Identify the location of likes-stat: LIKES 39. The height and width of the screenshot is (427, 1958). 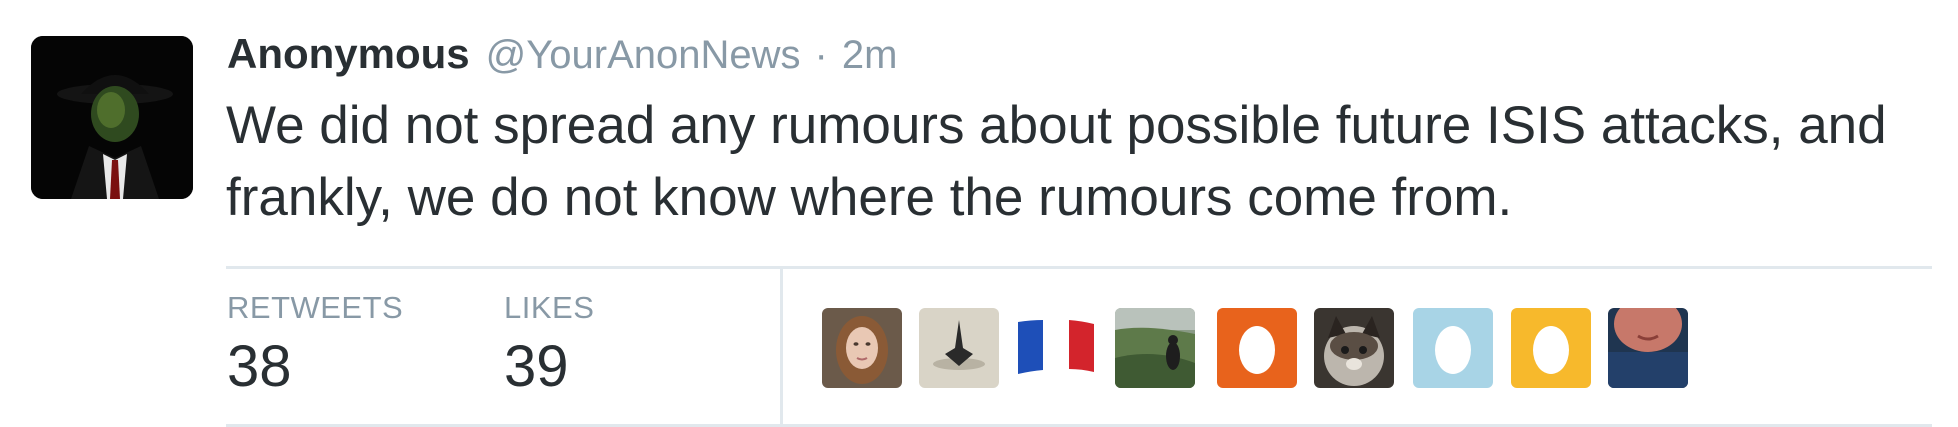
(549, 345).